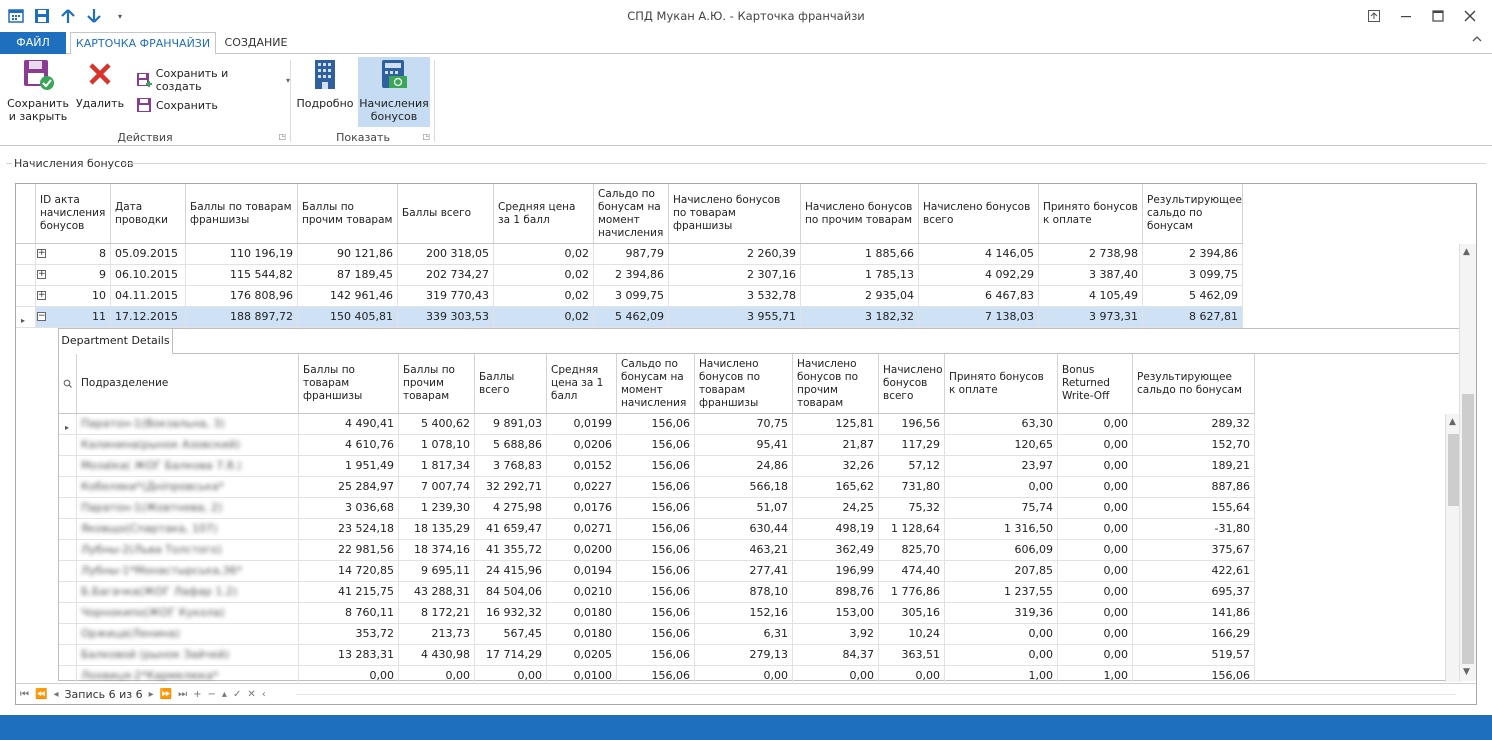 The width and height of the screenshot is (1492, 740). What do you see at coordinates (348, 317) in the screenshot?
I see `table-cell: 150 405,81` at bounding box center [348, 317].